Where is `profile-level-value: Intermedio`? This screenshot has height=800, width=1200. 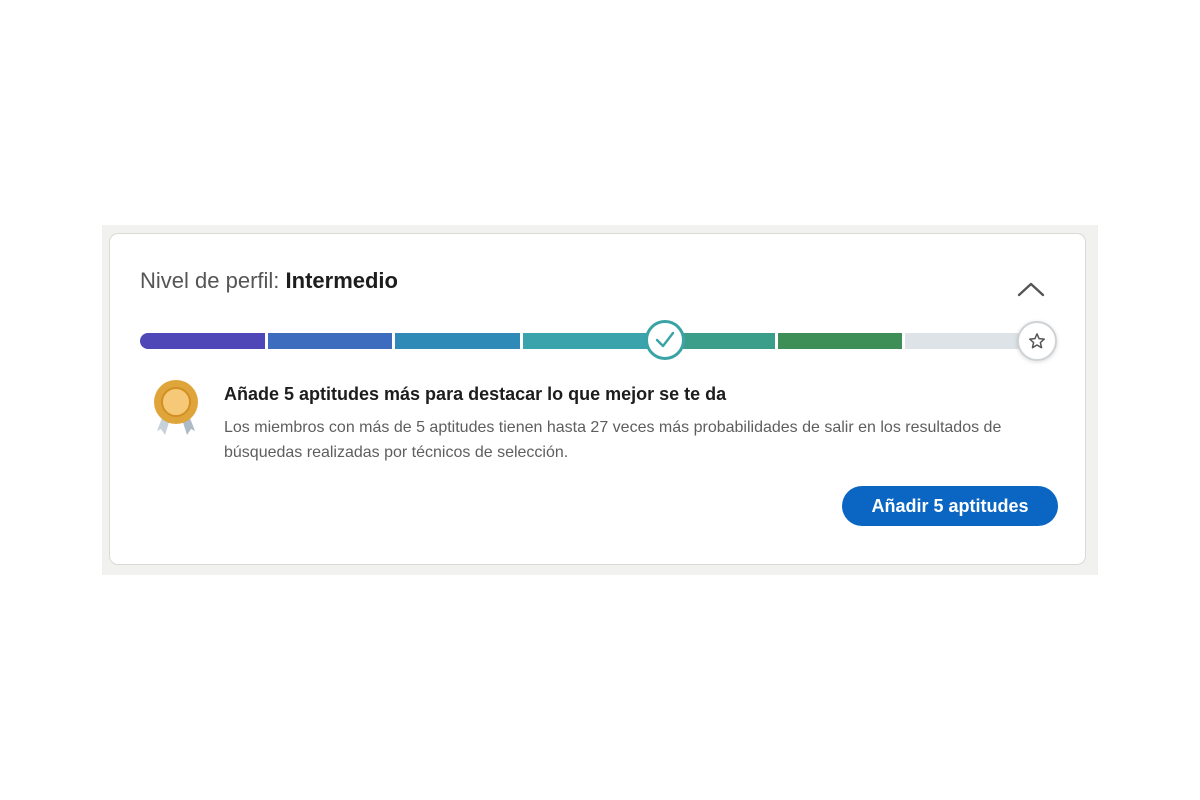 profile-level-value: Intermedio is located at coordinates (341, 280).